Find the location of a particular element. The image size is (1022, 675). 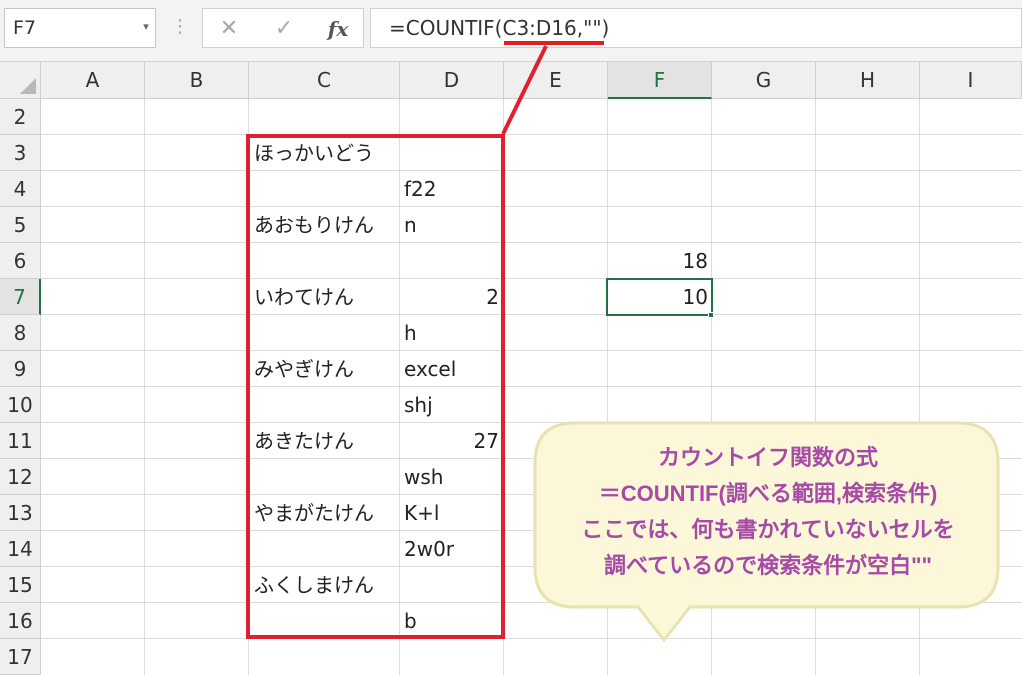

callout-line-3: ここでは、何も書かれていないセルを is located at coordinates (768, 529).